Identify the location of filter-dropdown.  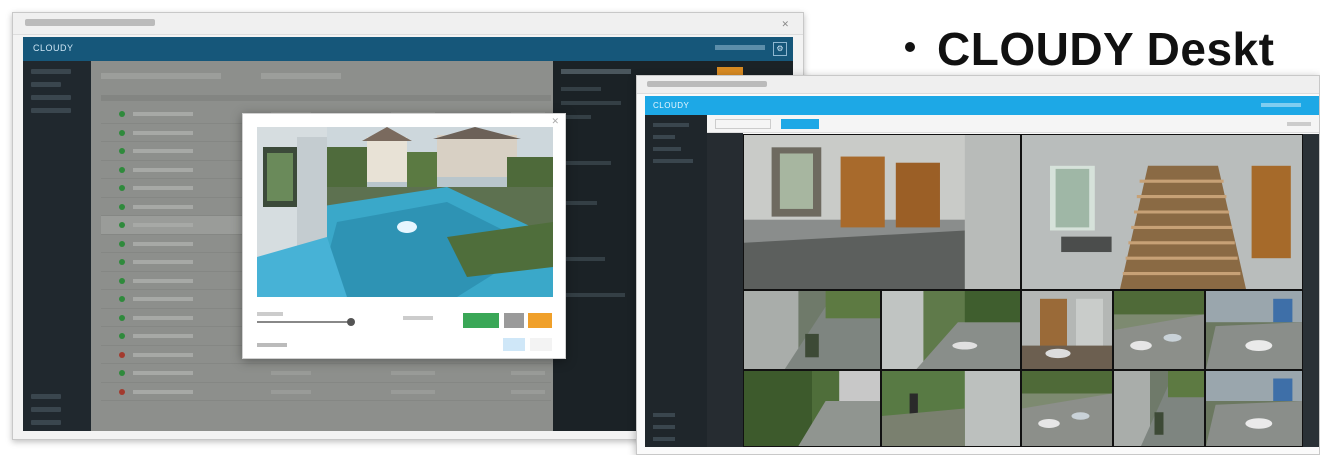
(301, 76).